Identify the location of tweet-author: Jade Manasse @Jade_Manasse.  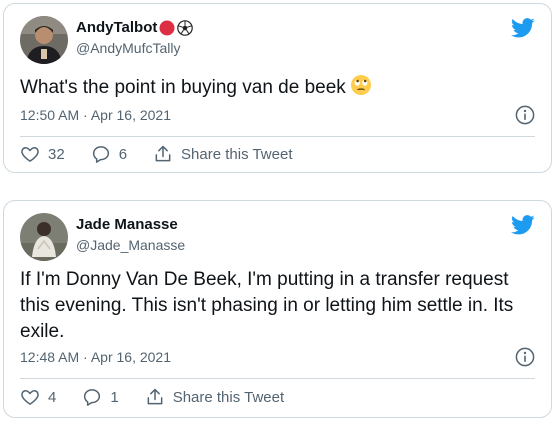
(130, 234).